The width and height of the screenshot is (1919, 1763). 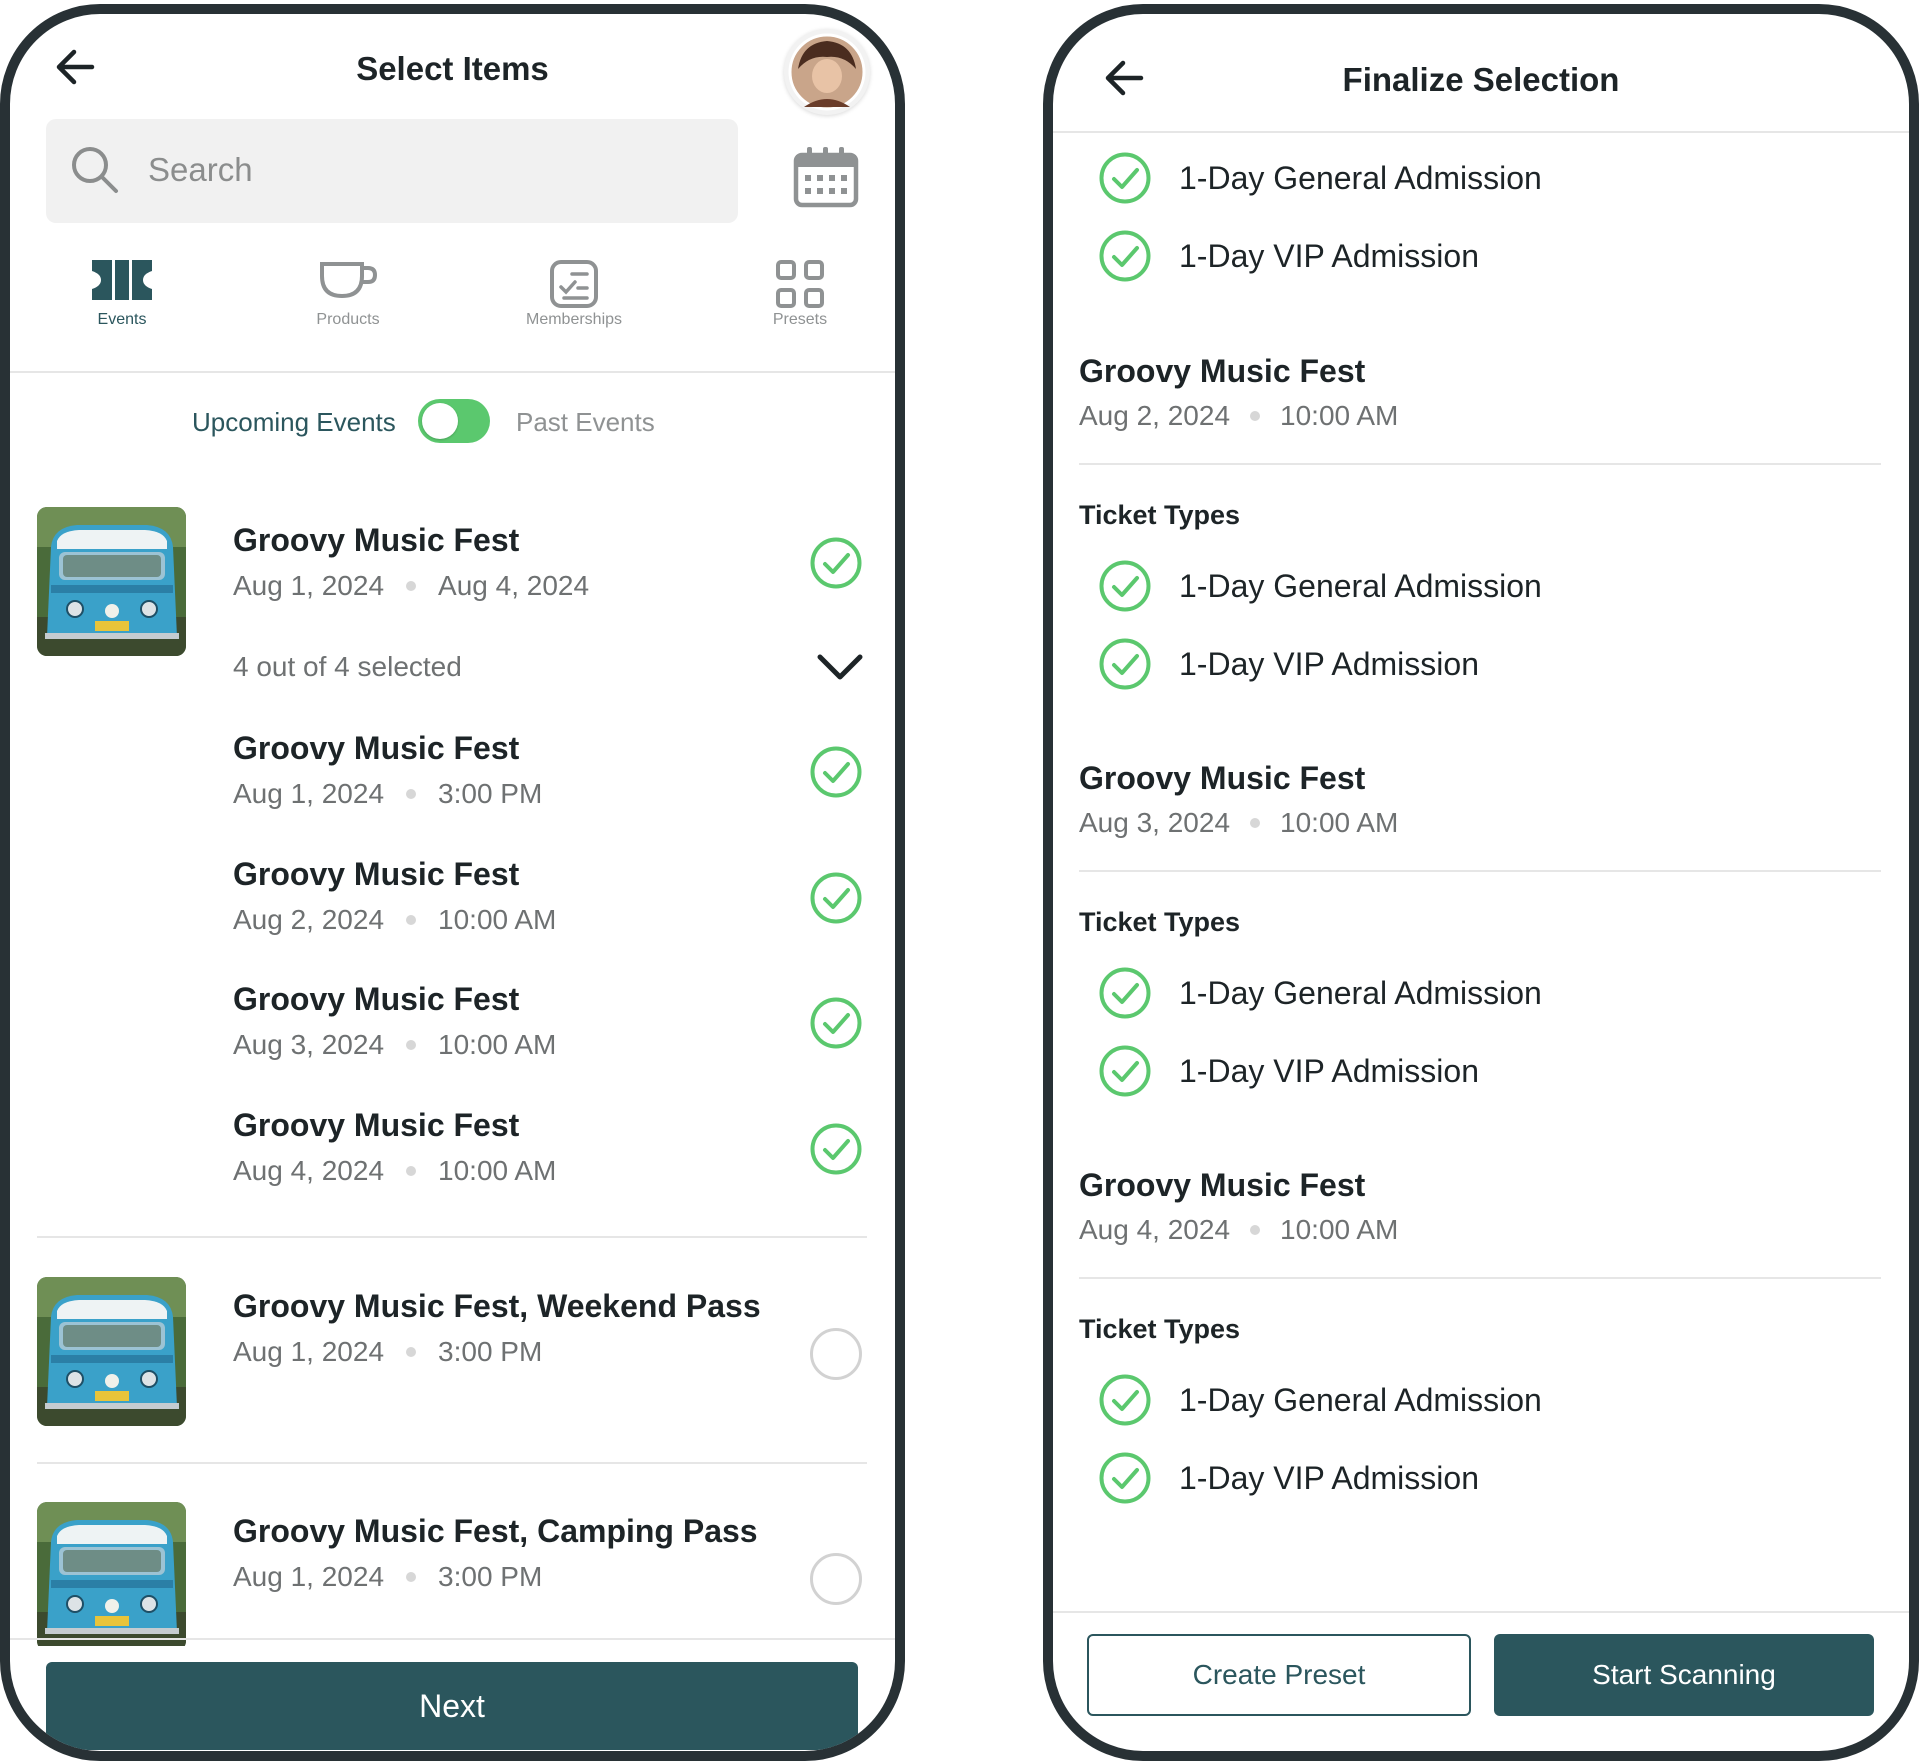 I want to click on group-end-date: Aug 4, 2024, so click(x=514, y=585).